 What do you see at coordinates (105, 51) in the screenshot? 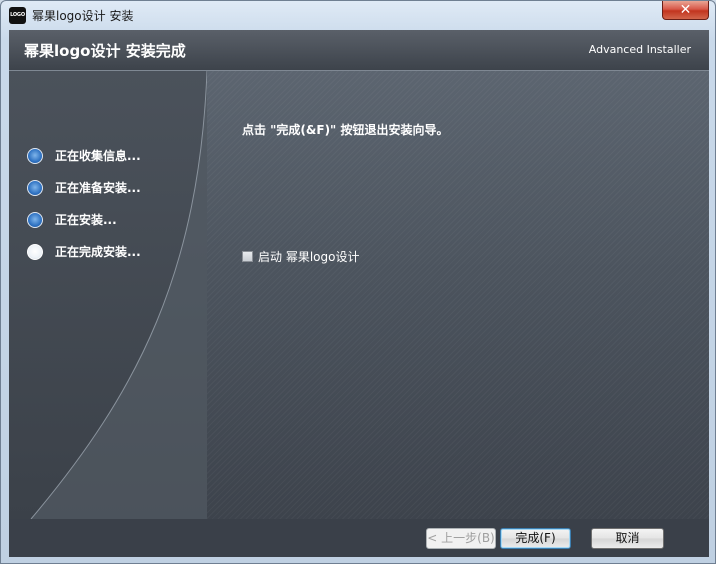
I see `page-title: 幂果logo设计 安装完成` at bounding box center [105, 51].